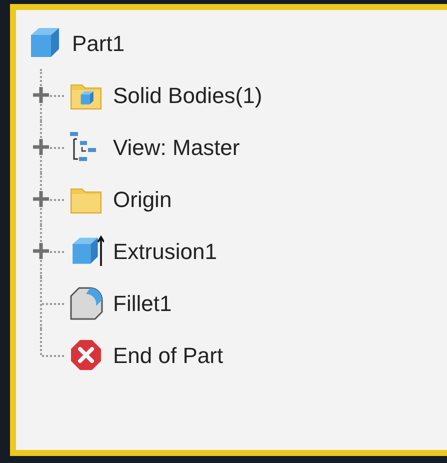 The width and height of the screenshot is (447, 463). Describe the element at coordinates (187, 95) in the screenshot. I see `tree-item: Solid Bodies(1)` at that location.